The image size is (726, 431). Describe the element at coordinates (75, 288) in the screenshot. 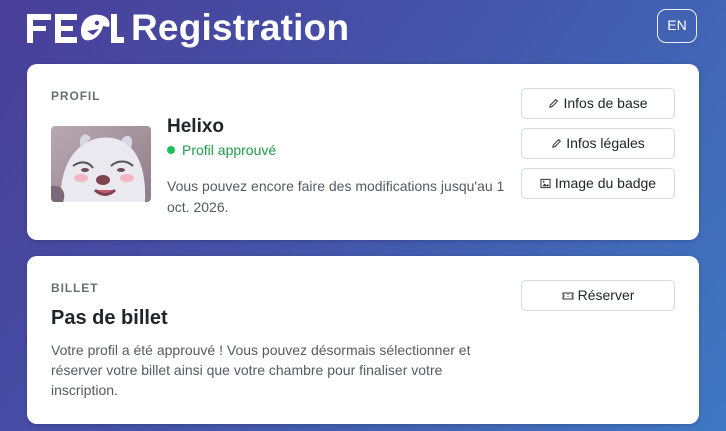

I see `ticket-section-label: BILLET` at that location.